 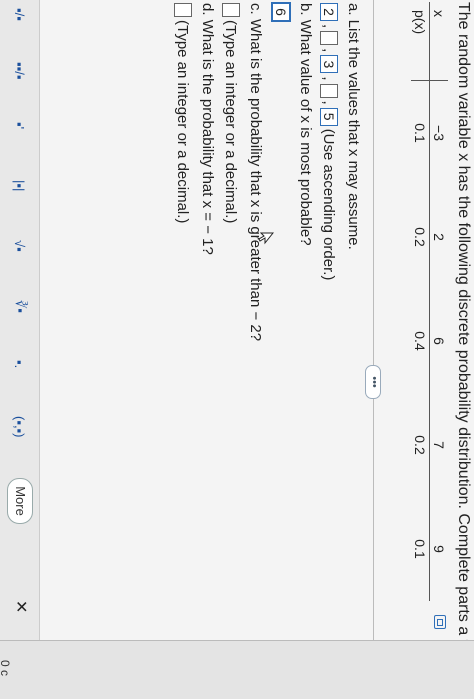 What do you see at coordinates (20, 70) in the screenshot?
I see `mixed-number-button: ▪▪/▪` at bounding box center [20, 70].